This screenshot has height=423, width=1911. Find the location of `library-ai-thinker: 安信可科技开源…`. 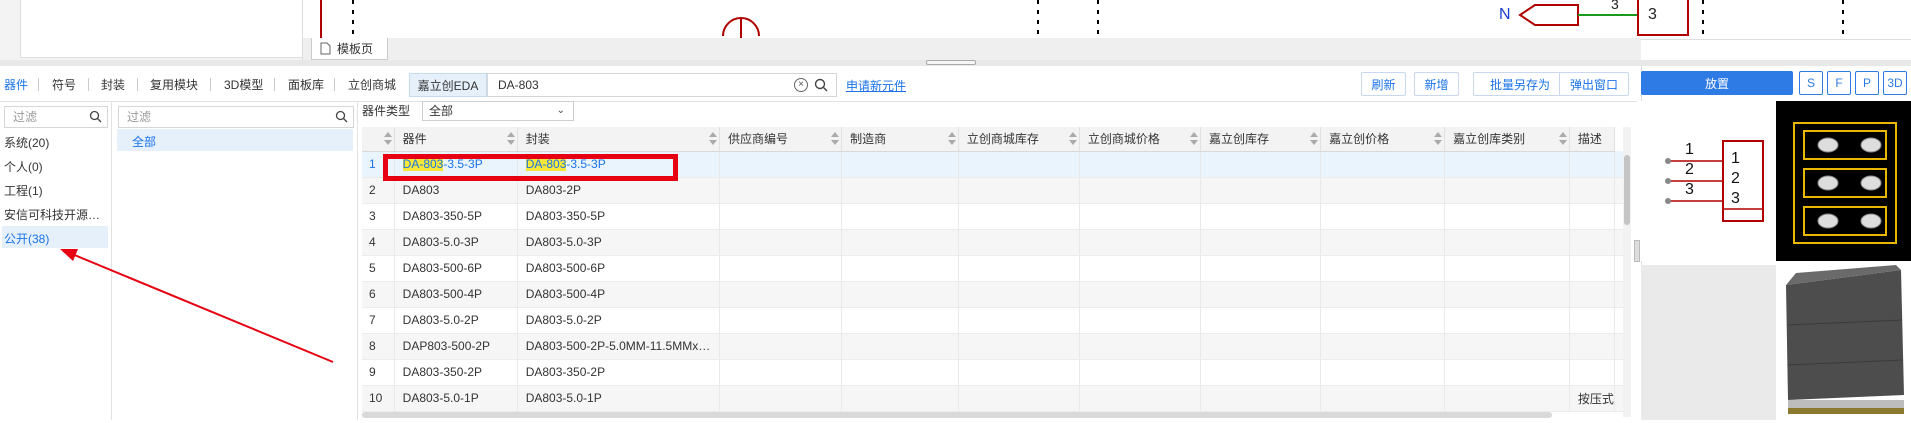

library-ai-thinker: 安信可科技开源… is located at coordinates (56, 214).